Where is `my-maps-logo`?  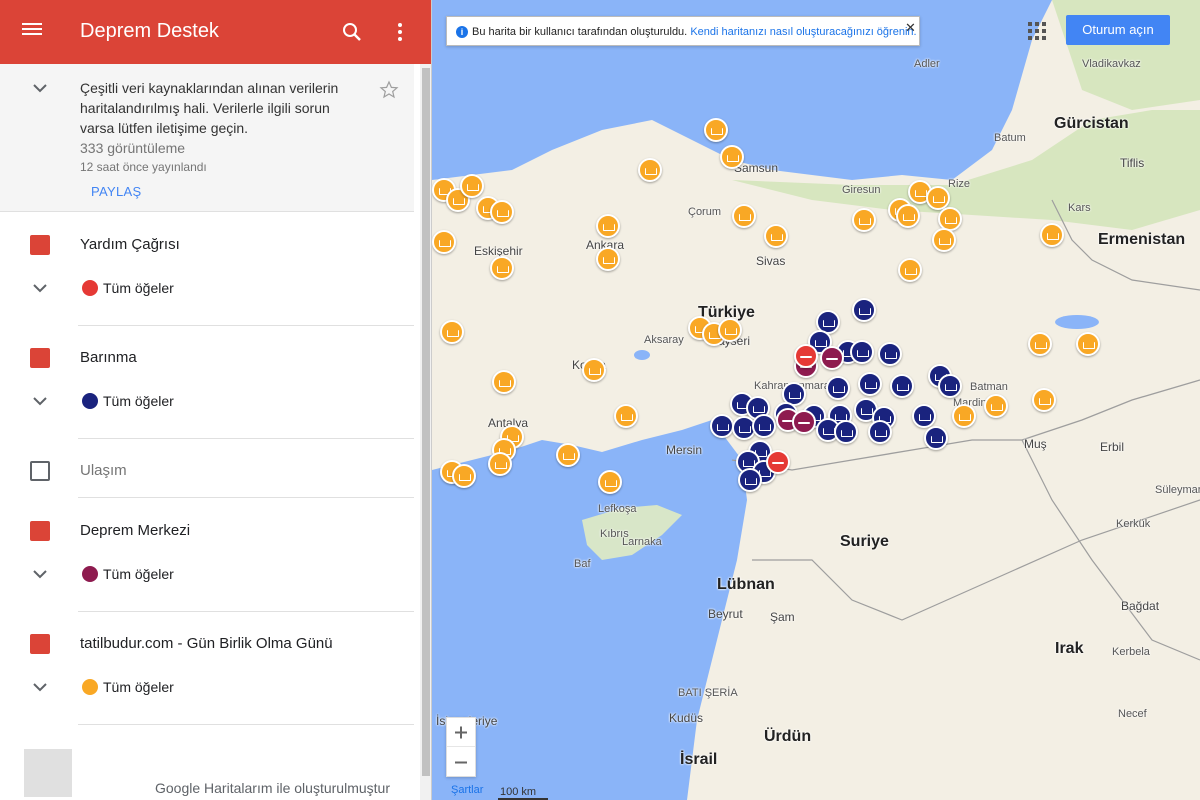
my-maps-logo is located at coordinates (48, 773).